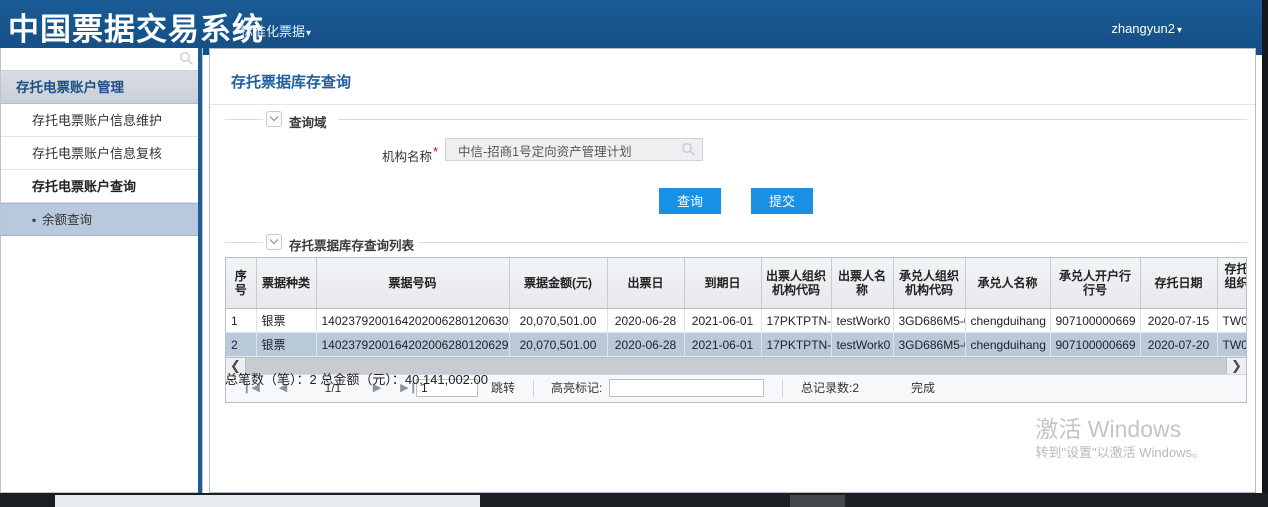 The image size is (1268, 507). Describe the element at coordinates (1108, 429) in the screenshot. I see `watermark-line-1: 激活 Windows` at that location.